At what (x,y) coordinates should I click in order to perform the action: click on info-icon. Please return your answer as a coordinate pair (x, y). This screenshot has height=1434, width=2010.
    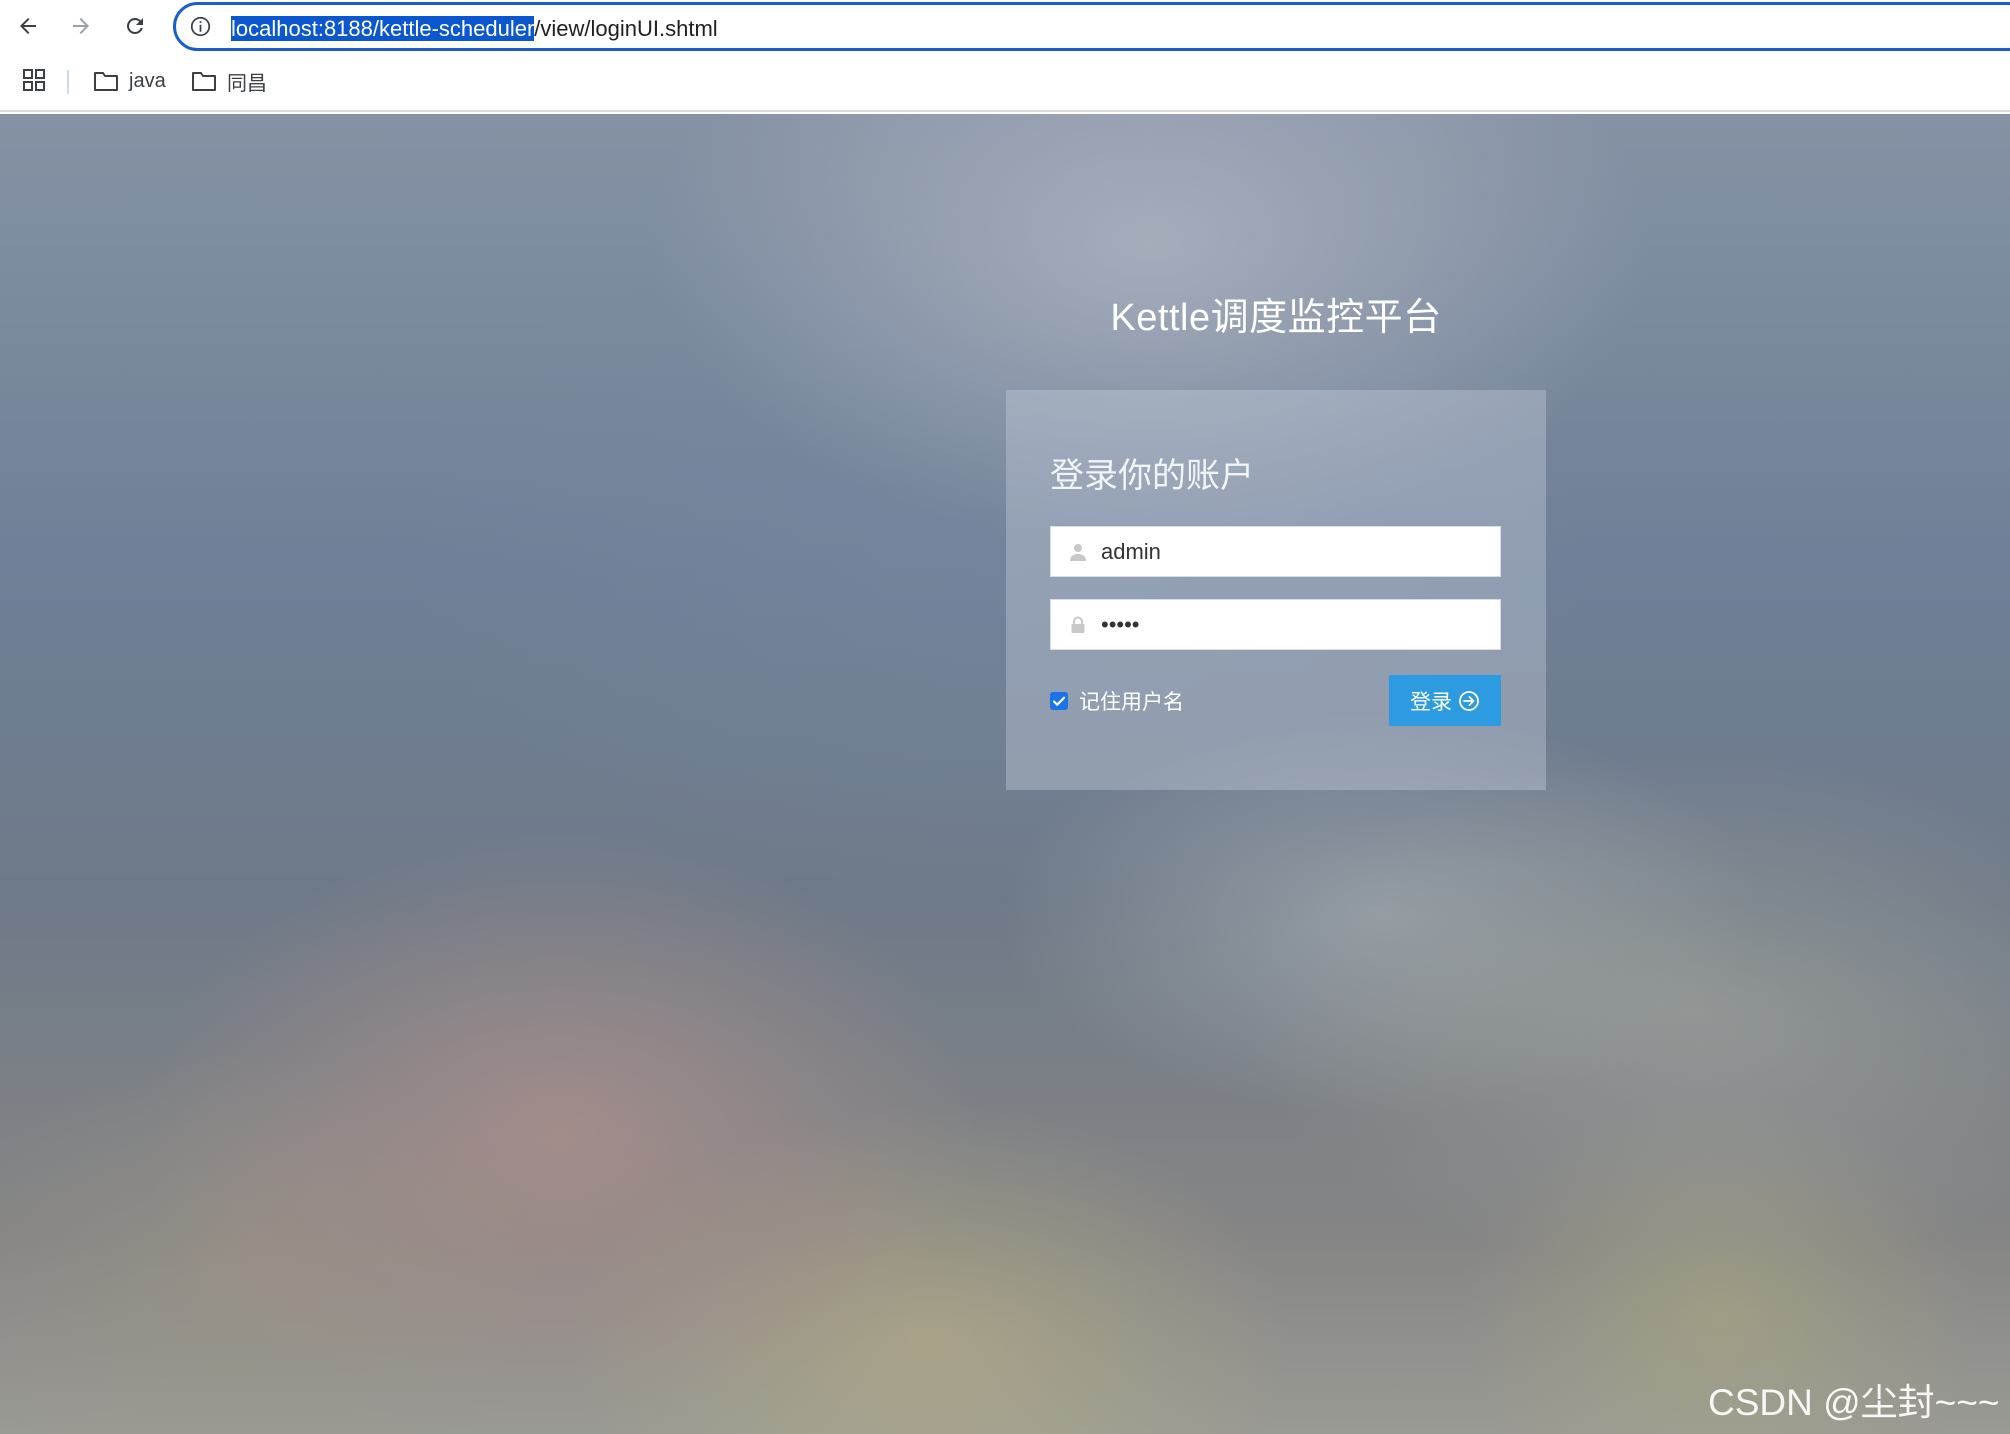
    Looking at the image, I should click on (200, 26).